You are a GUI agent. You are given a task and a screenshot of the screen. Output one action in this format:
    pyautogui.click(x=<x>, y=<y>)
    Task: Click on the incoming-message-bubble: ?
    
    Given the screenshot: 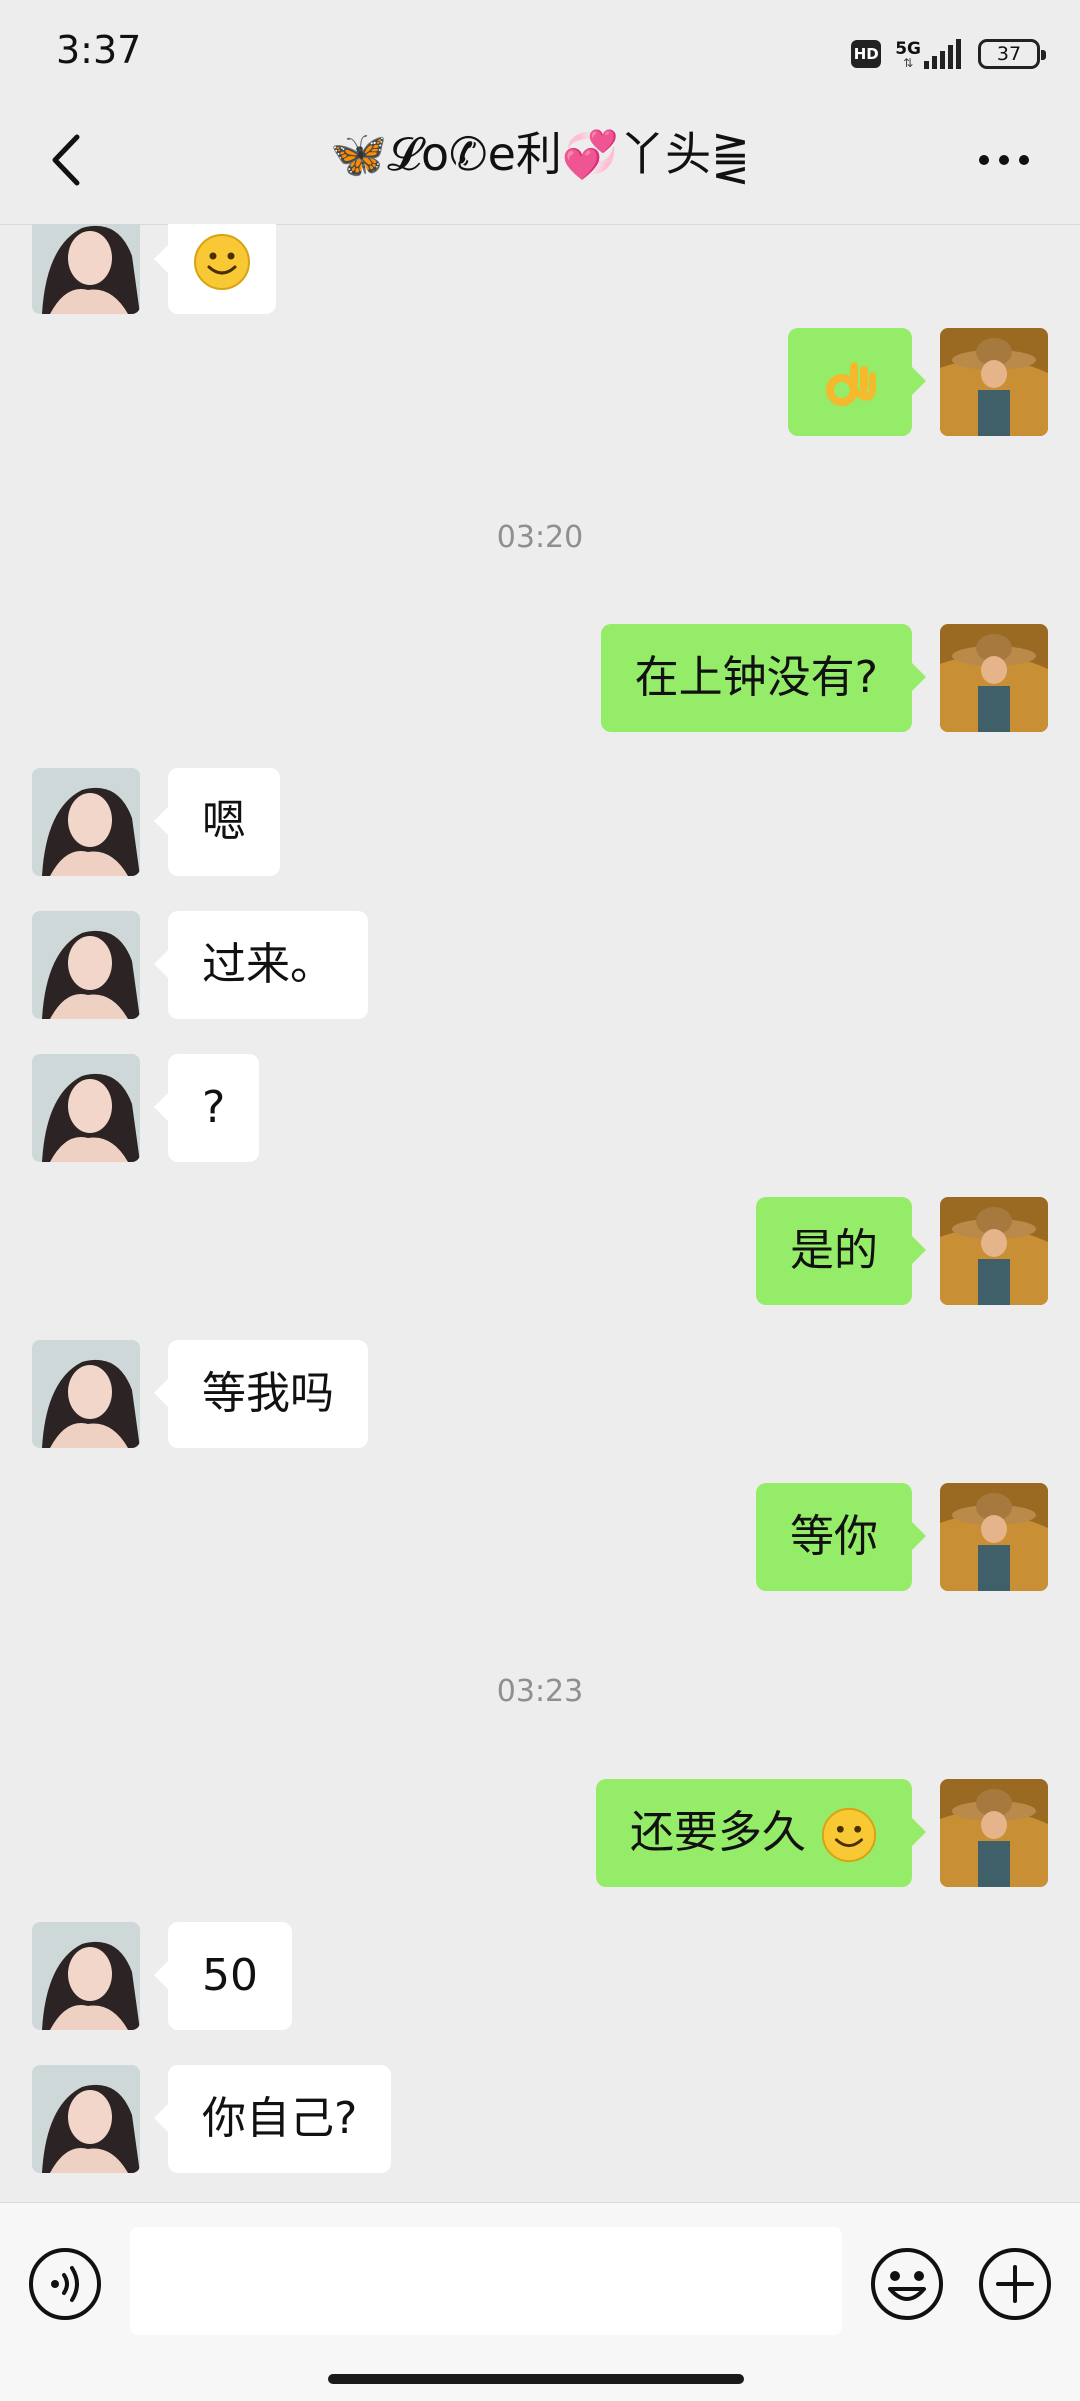 What is the action you would take?
    pyautogui.click(x=206, y=1108)
    